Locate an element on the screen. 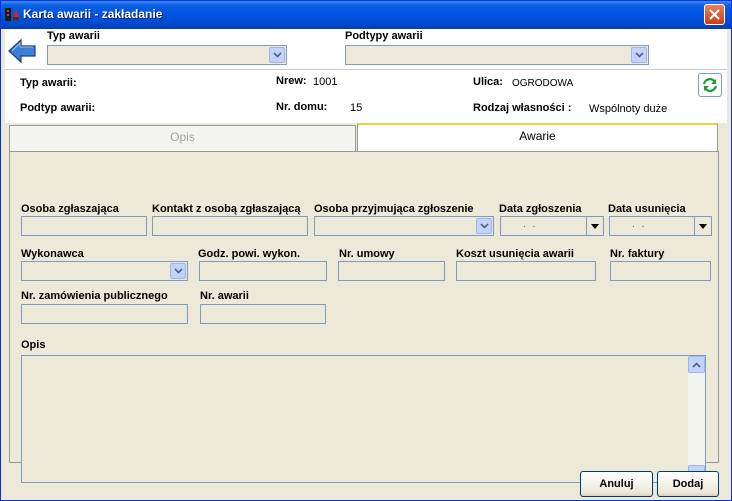  kontakt-label: Kontakt z osobą zgłaszającą is located at coordinates (226, 209).